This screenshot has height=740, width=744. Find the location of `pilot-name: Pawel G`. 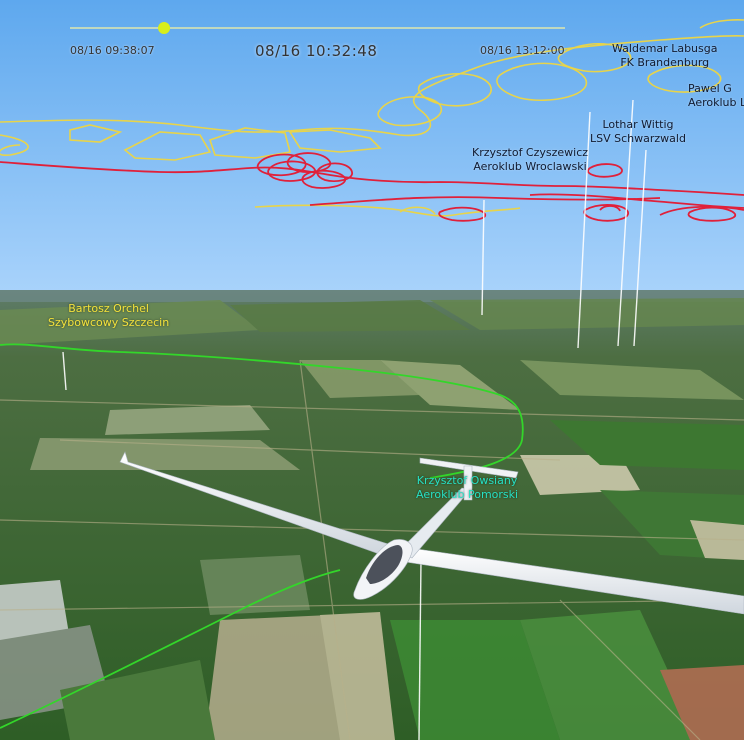

pilot-name: Pawel G is located at coordinates (710, 88).